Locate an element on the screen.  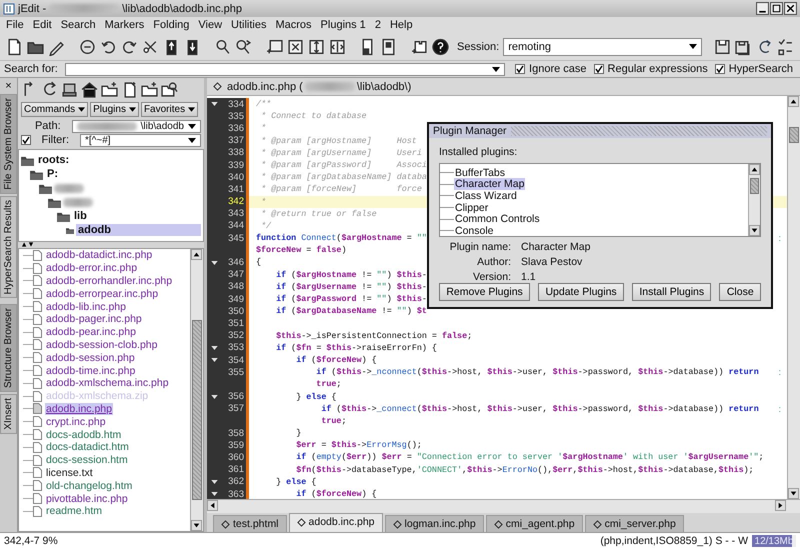
horizontal-scrollbar is located at coordinates (503, 506).